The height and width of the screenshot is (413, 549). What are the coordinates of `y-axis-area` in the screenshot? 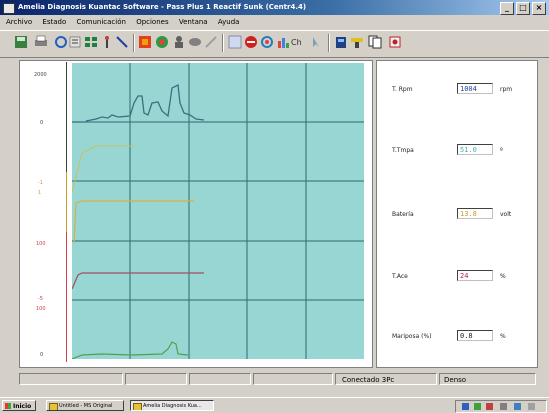 It's located at (46, 213).